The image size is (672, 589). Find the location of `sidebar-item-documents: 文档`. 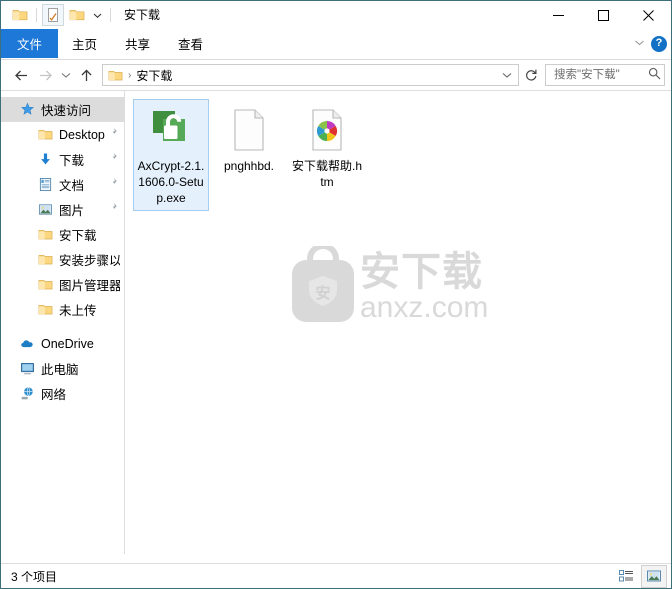

sidebar-item-documents: 文档 is located at coordinates (62, 184).